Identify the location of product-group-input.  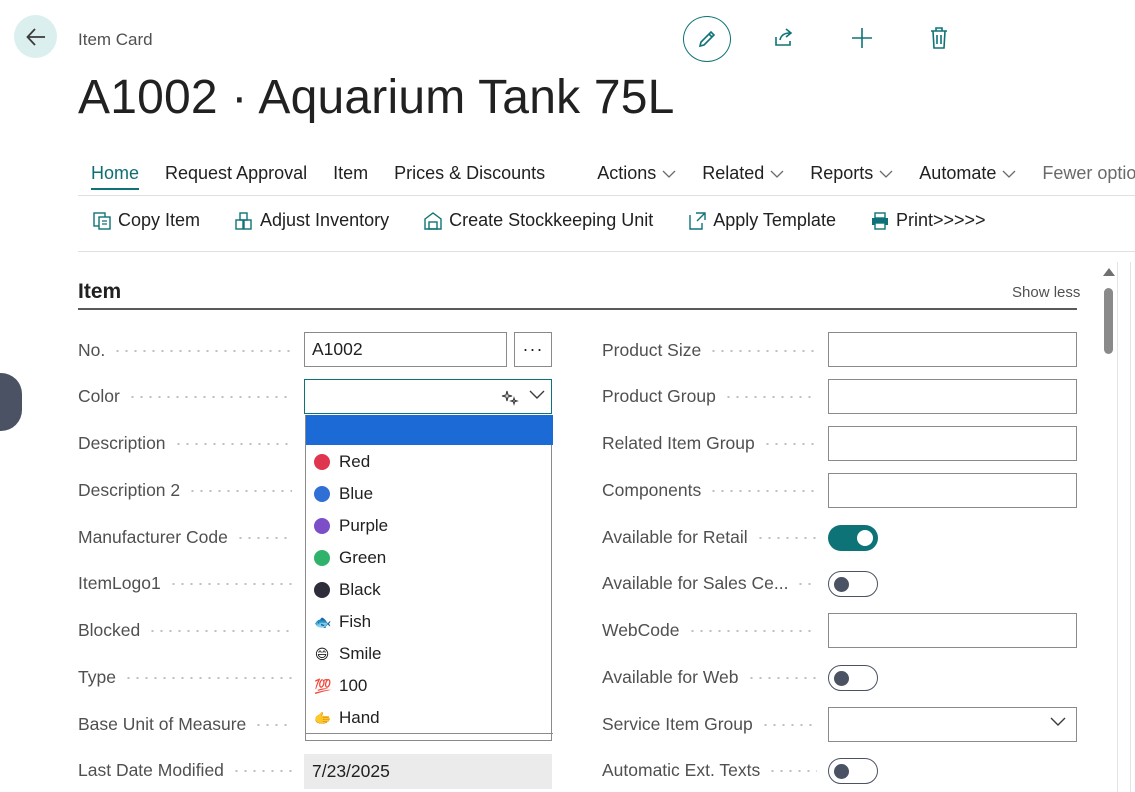
(952, 396).